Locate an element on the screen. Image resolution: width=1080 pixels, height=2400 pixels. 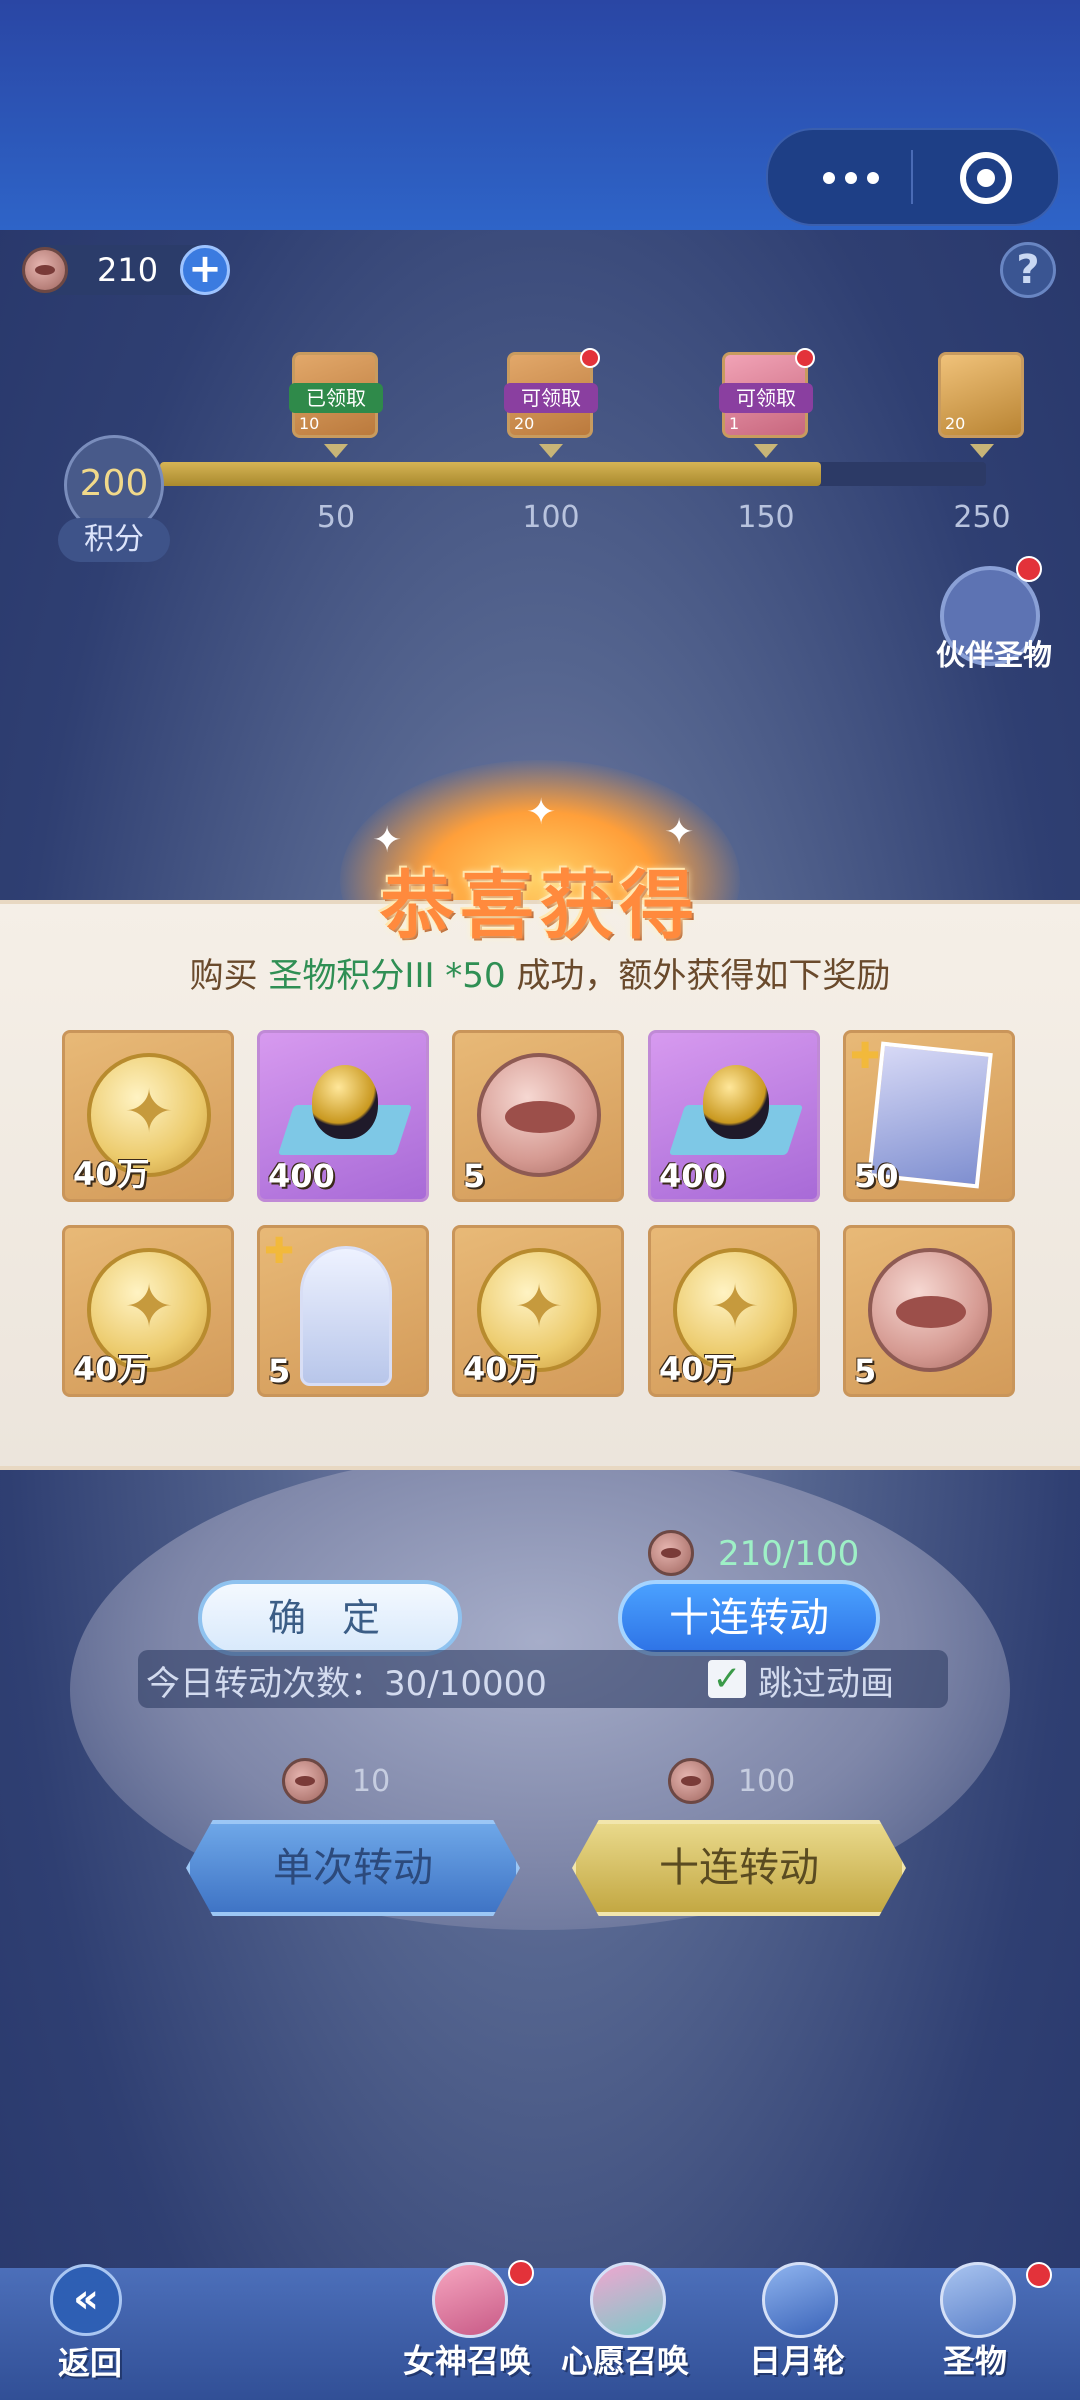
milestone-chest-150: 可领取 1 is located at coordinates (766, 395).